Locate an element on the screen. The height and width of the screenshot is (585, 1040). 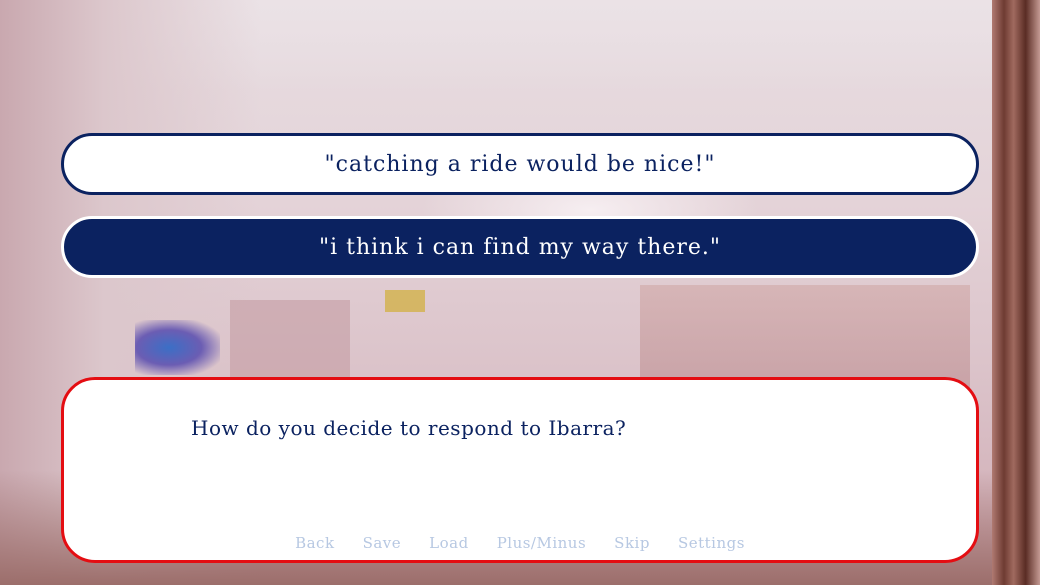
background-door-frame is located at coordinates (1016, 292).